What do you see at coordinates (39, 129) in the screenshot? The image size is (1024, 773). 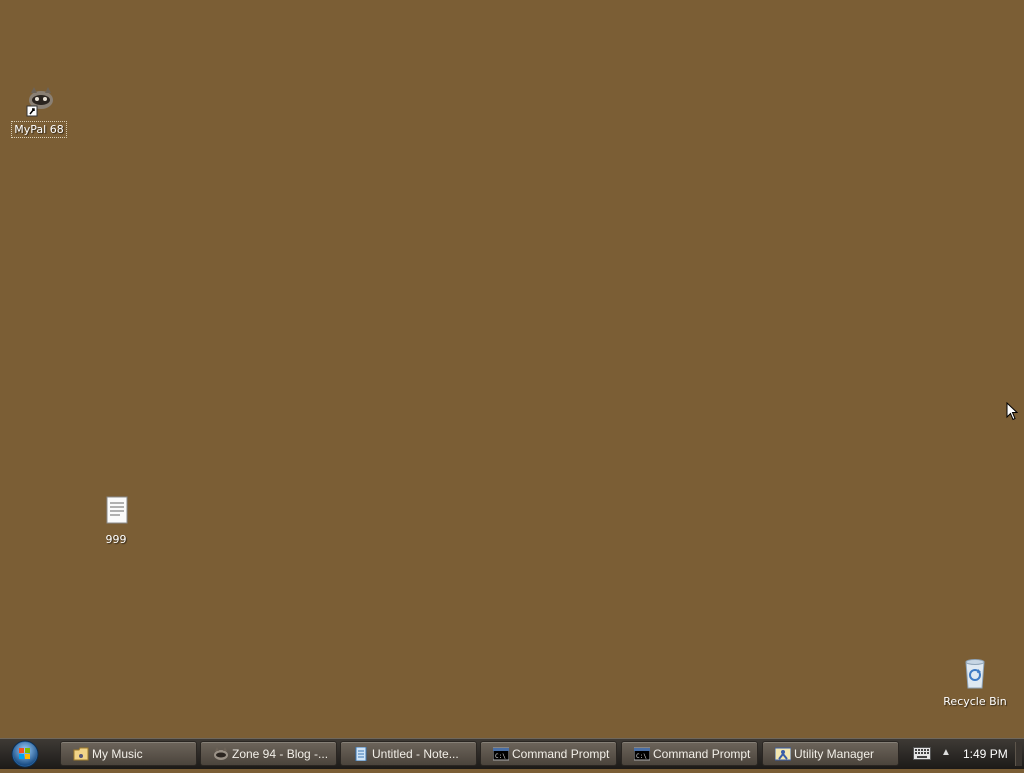 I see `desktop-icon-label: MyPal 68` at bounding box center [39, 129].